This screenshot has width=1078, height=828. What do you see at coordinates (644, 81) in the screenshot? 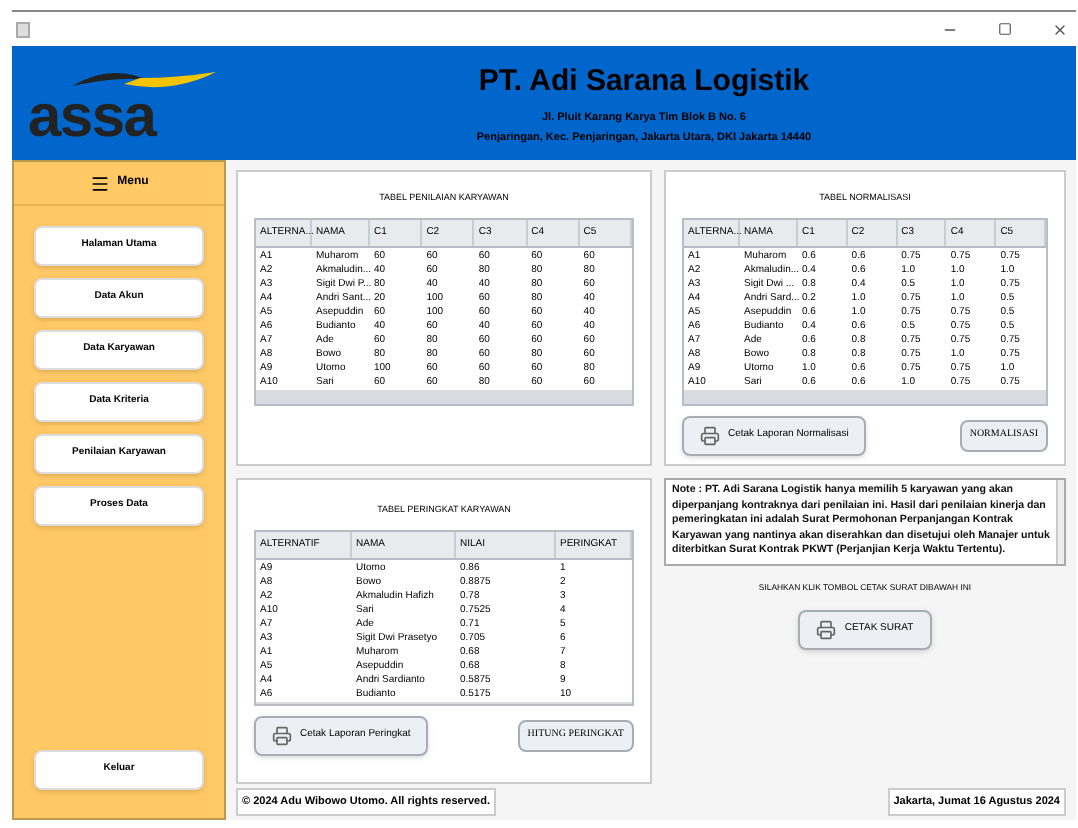
I see `company-name: PT. Adi Sarana Logistik` at bounding box center [644, 81].